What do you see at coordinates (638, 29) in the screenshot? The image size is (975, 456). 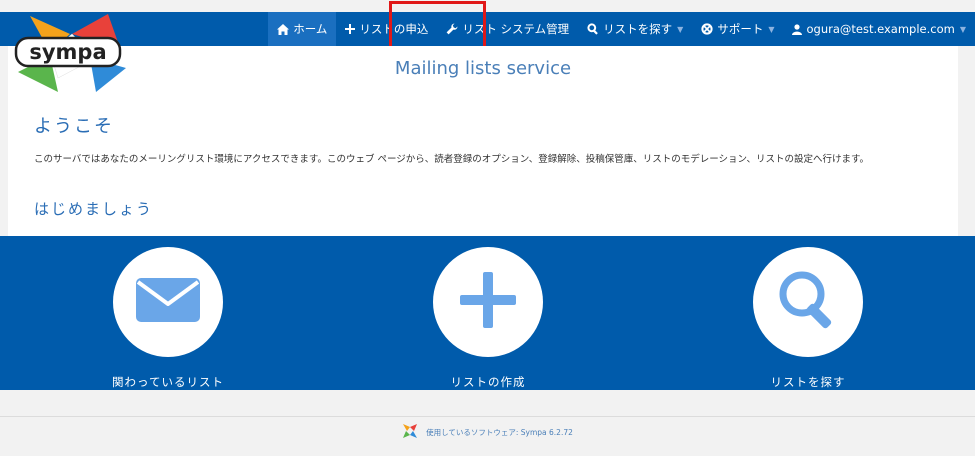 I see `nav-search-lists-label: リストを探す` at bounding box center [638, 29].